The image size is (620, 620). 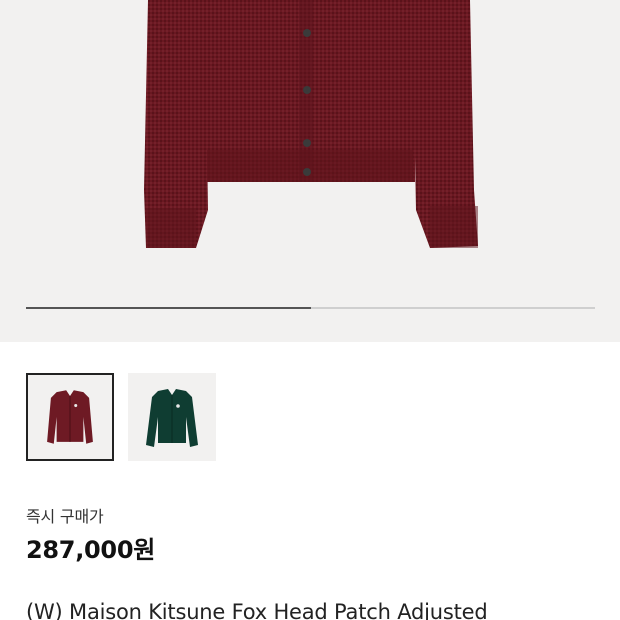 I want to click on color-thumbnails, so click(x=121, y=417).